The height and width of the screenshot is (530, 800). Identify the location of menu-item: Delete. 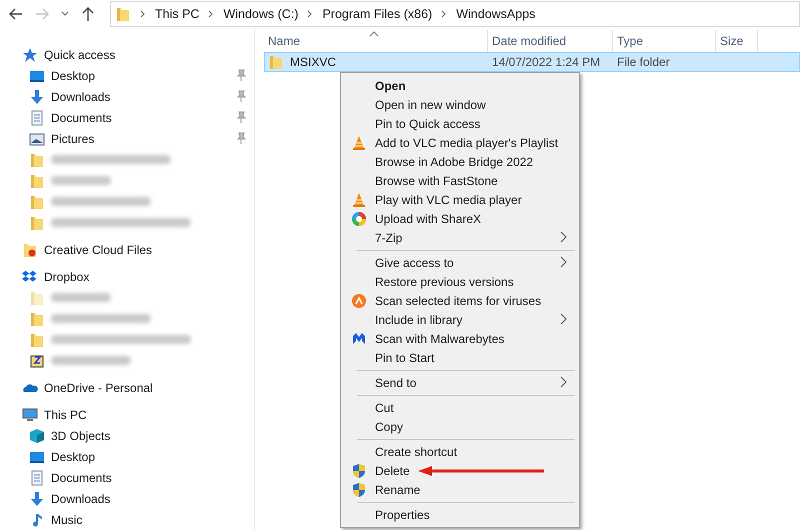
(460, 470).